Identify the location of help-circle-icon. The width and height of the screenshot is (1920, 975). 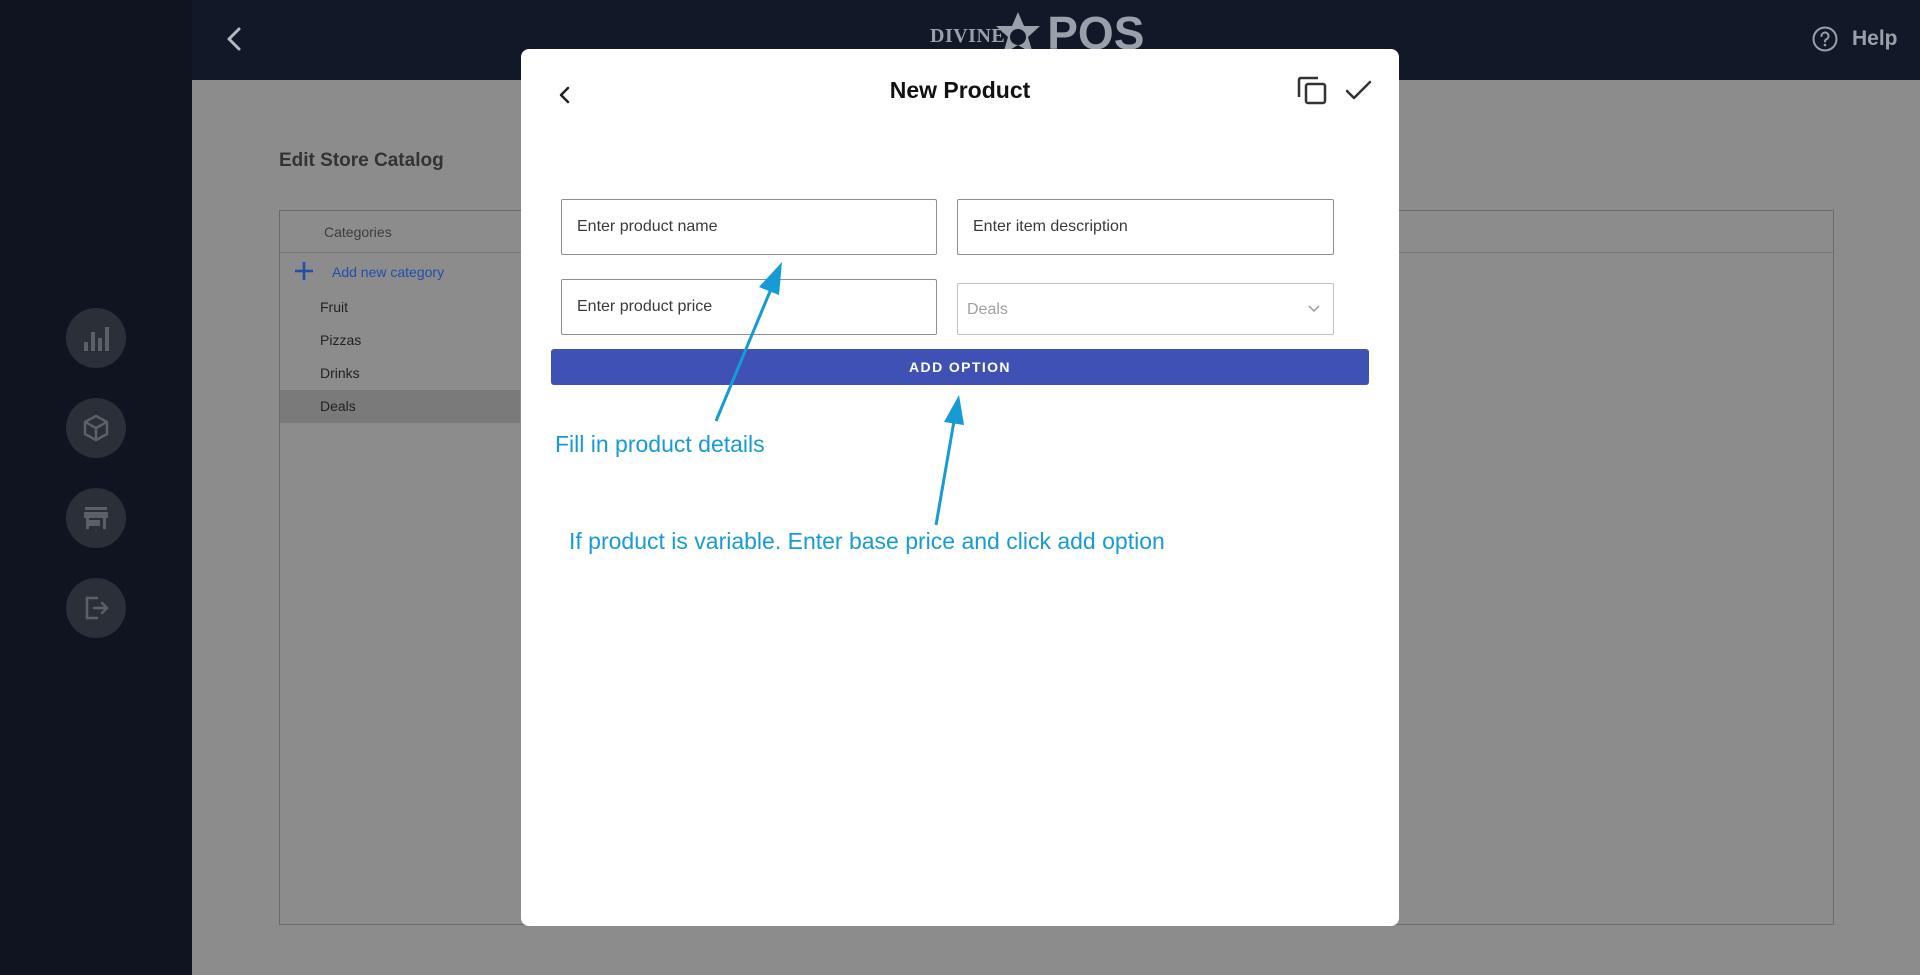
(1825, 39).